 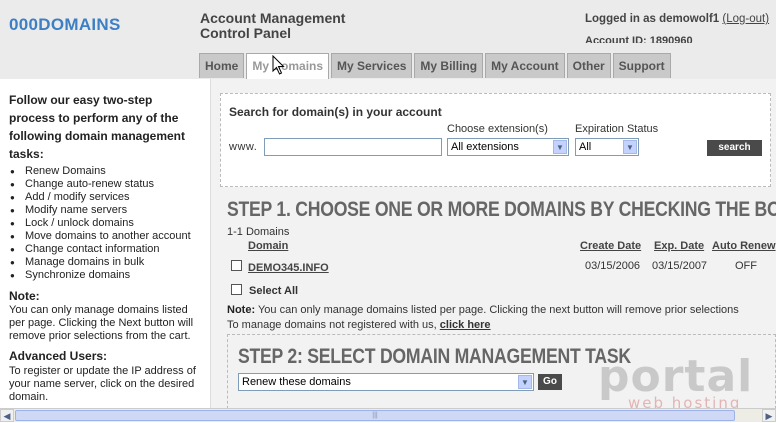 What do you see at coordinates (465, 325) in the screenshot?
I see `click-here-link: click here` at bounding box center [465, 325].